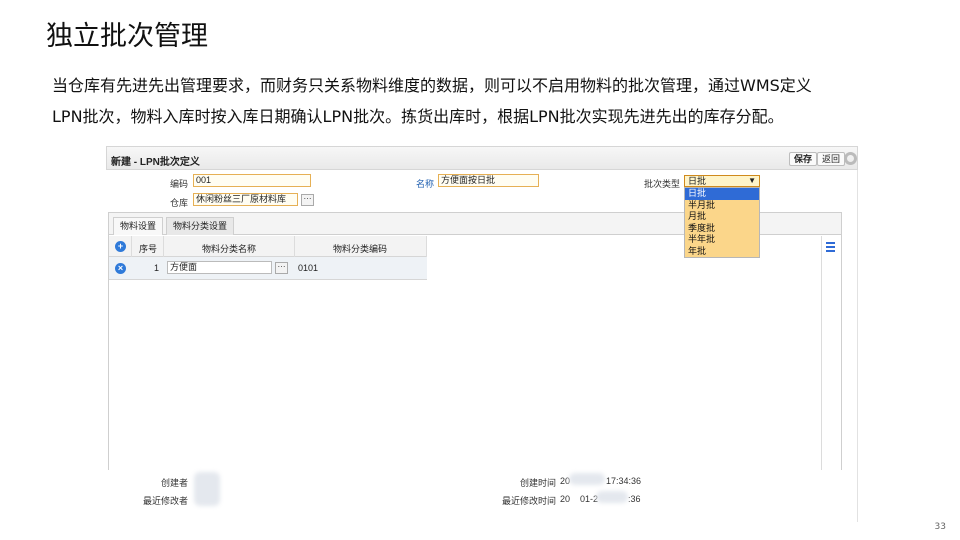 The width and height of the screenshot is (960, 540). Describe the element at coordinates (228, 249) in the screenshot. I see `header-category-name: 物料分类名称` at that location.